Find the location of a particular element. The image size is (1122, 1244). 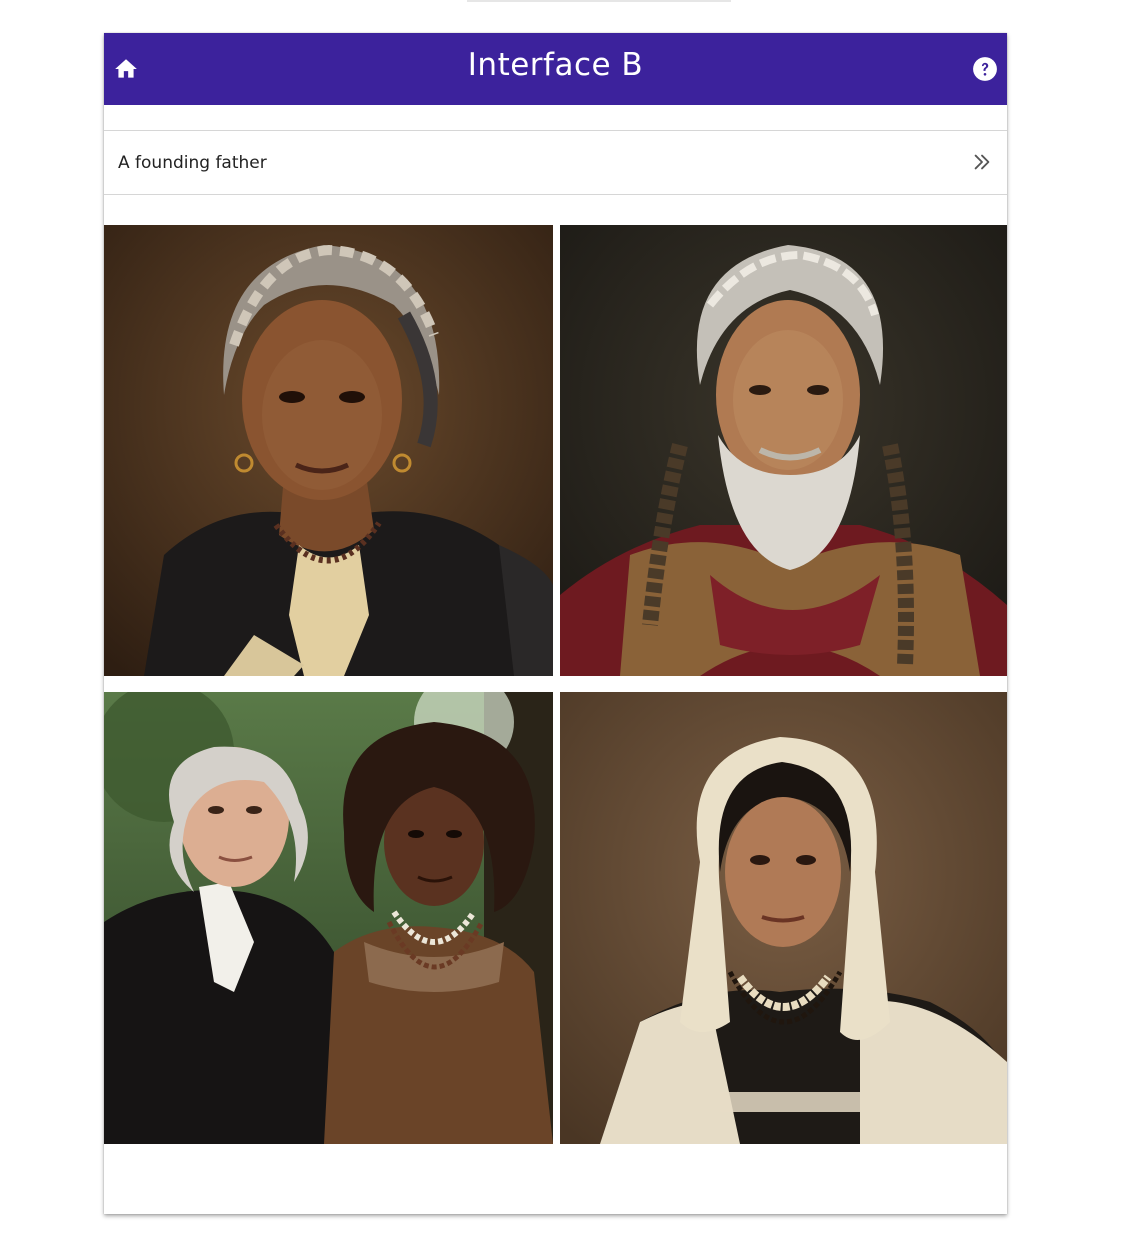

prompt-row: A founding father is located at coordinates (555, 162).